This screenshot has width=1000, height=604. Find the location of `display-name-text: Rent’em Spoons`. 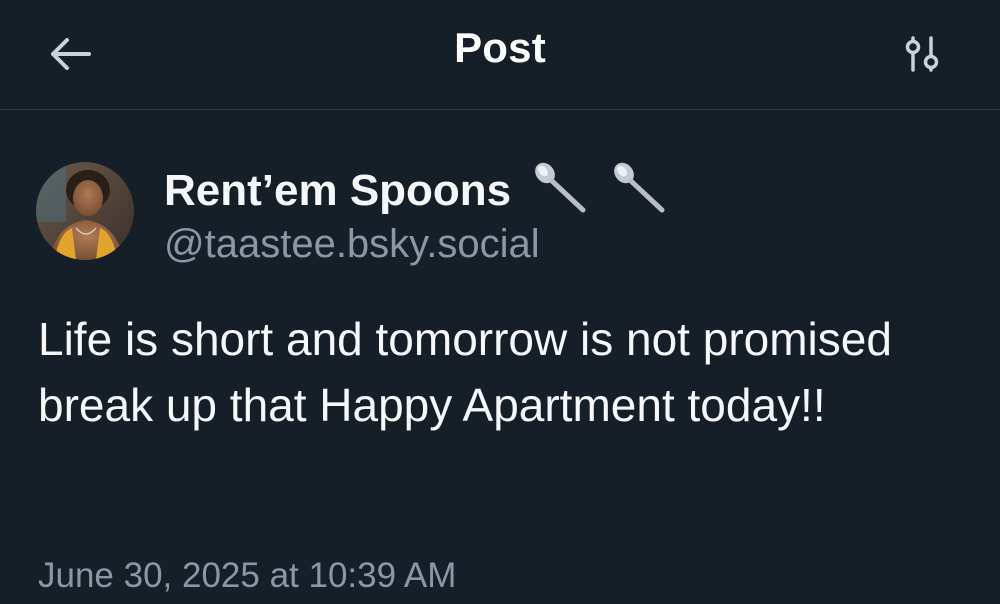

display-name-text: Rent’em Spoons is located at coordinates (338, 191).